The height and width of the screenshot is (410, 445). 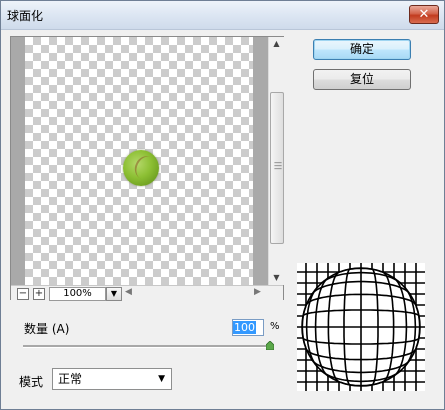 I want to click on close-icon: ✕, so click(x=424, y=14).